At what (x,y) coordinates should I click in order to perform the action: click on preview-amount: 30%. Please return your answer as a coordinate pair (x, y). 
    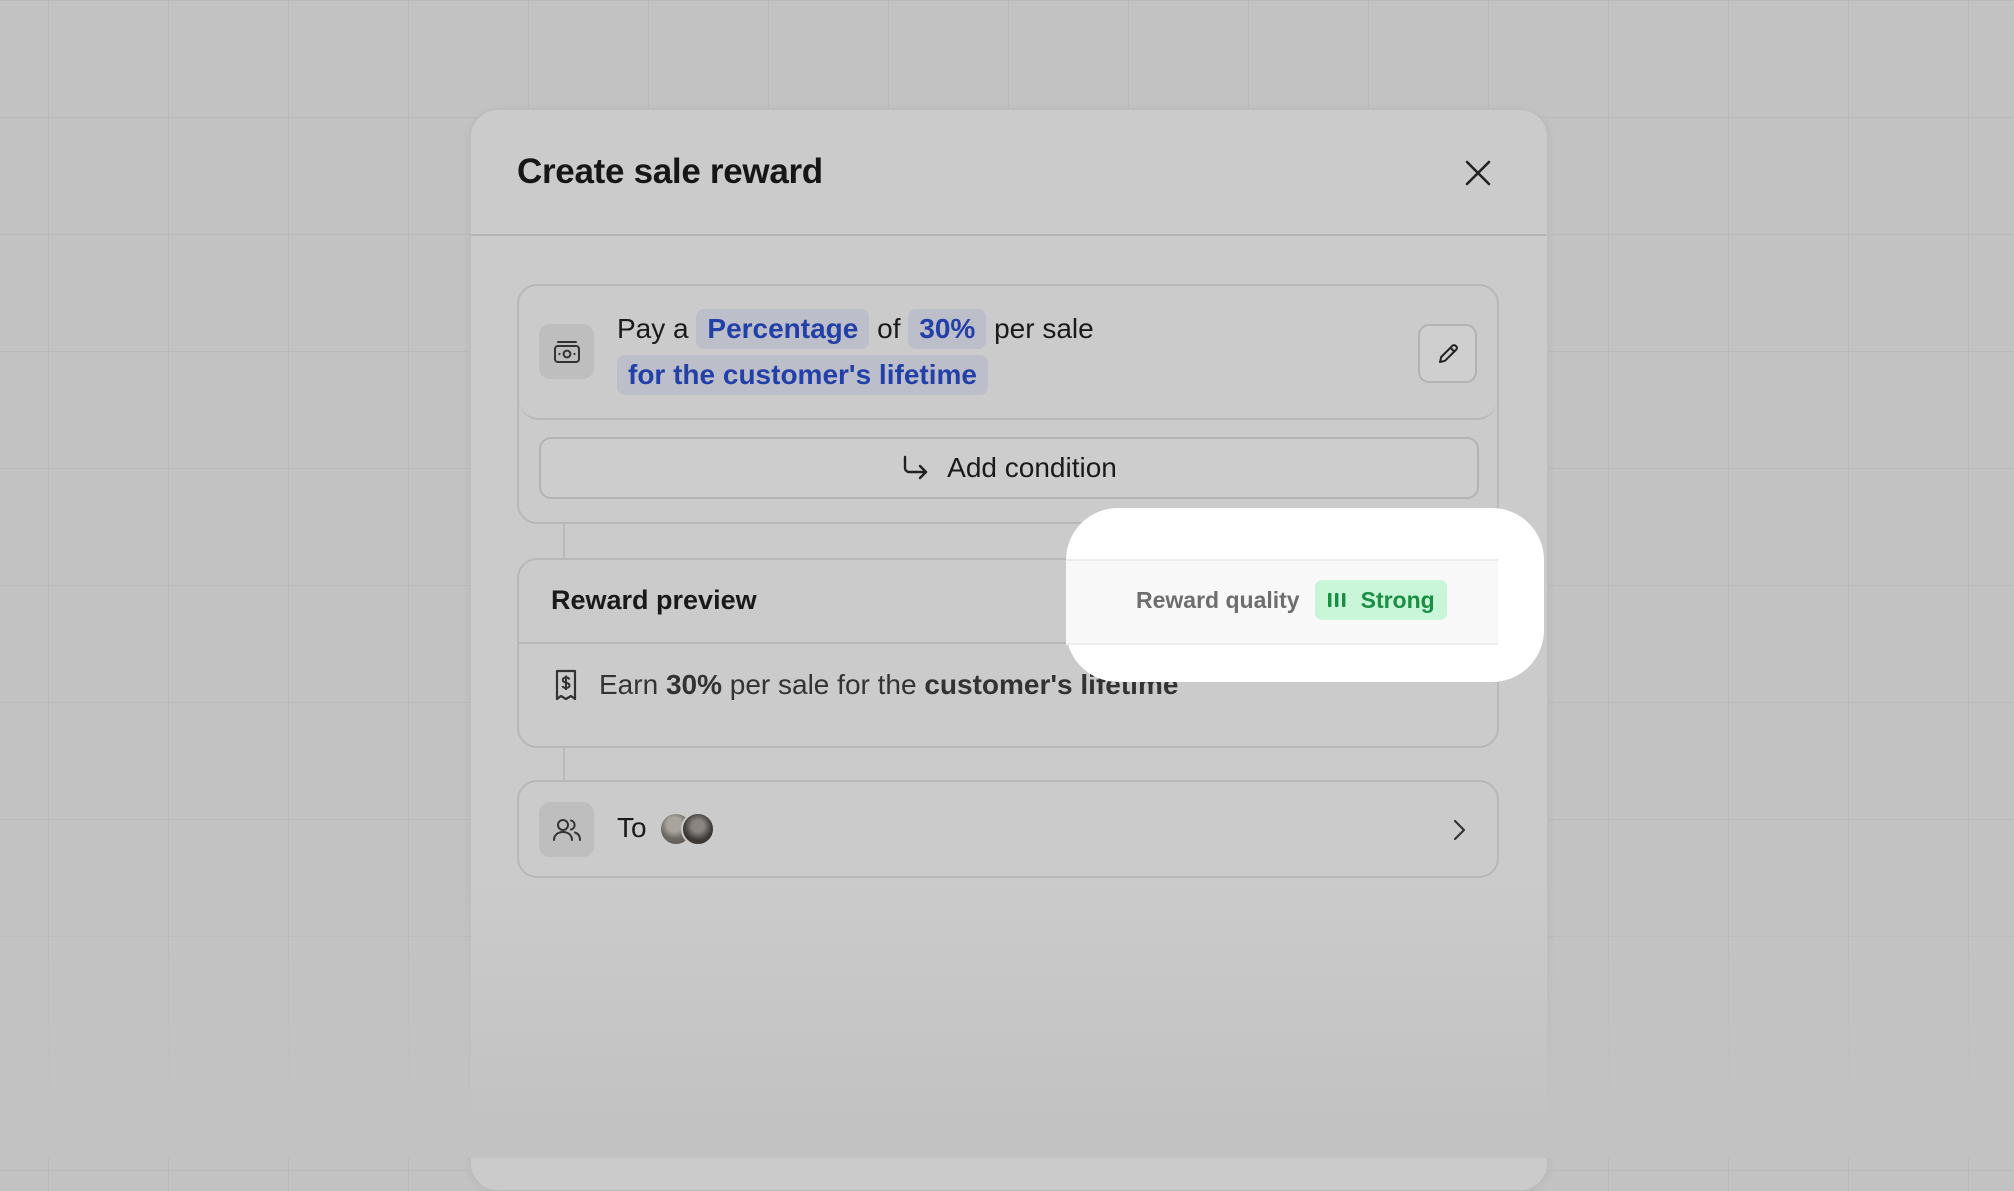
    Looking at the image, I should click on (693, 684).